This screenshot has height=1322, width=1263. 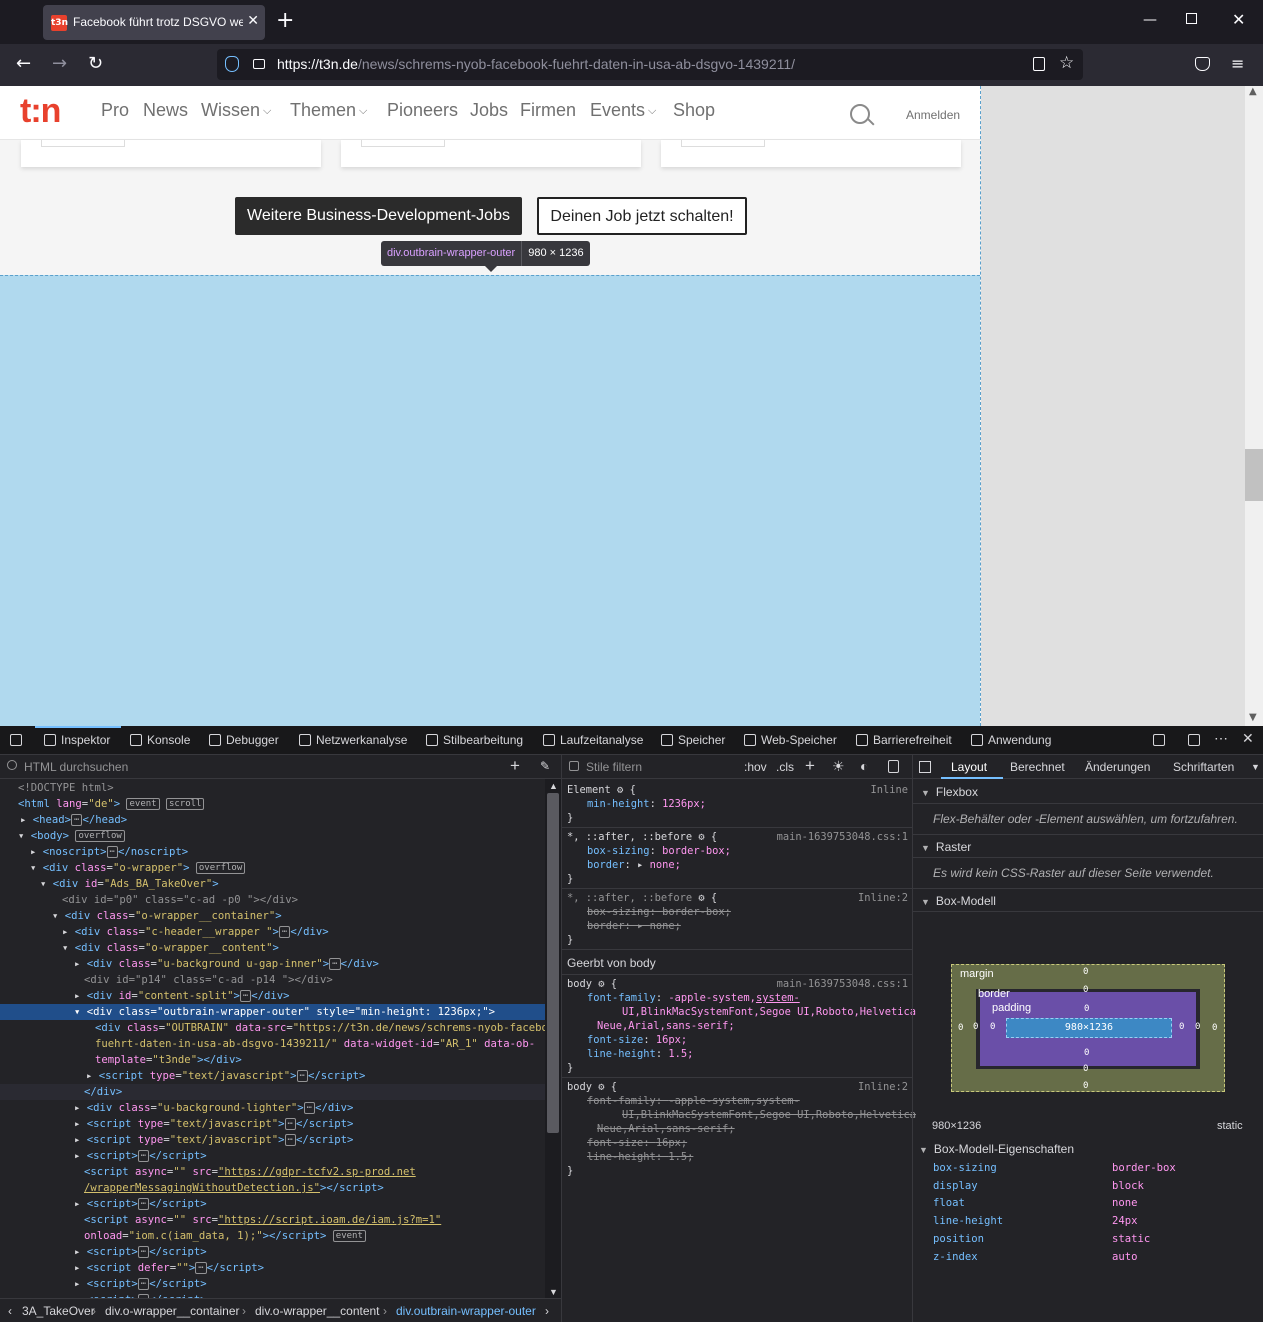 I want to click on styles-filter-input: Stile filtern, so click(x=614, y=767).